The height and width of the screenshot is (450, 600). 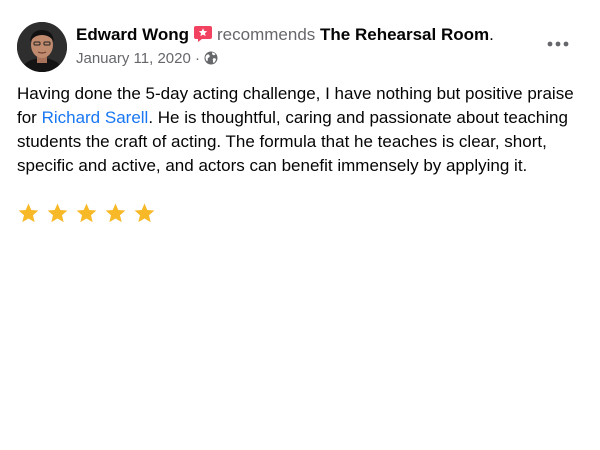 What do you see at coordinates (203, 34) in the screenshot?
I see `recommendation-badge-icon` at bounding box center [203, 34].